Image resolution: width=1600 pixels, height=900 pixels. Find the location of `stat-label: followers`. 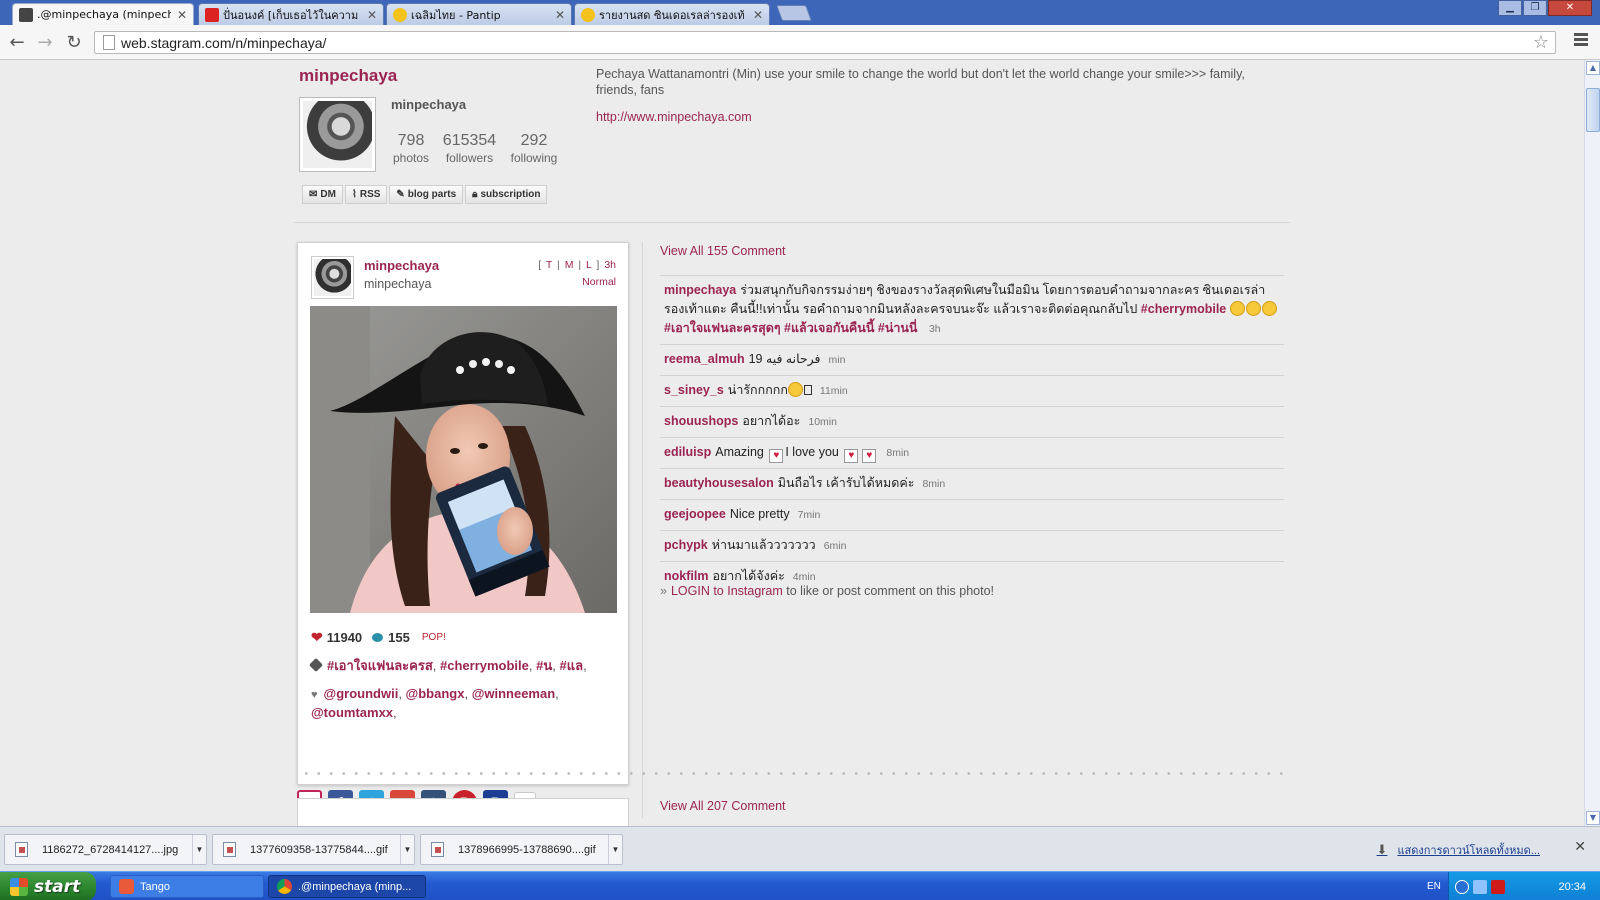

stat-label: followers is located at coordinates (469, 158).